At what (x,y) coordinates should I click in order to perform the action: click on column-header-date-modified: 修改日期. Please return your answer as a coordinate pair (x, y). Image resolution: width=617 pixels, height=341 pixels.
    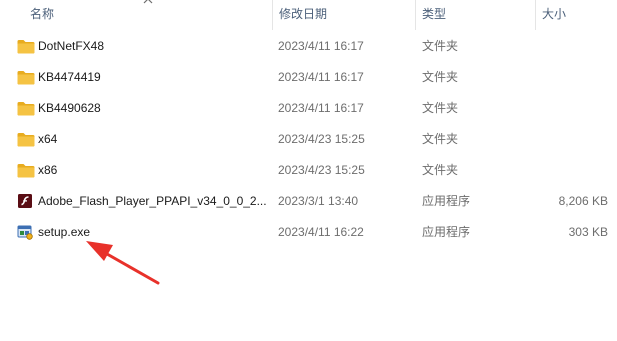
    Looking at the image, I should click on (343, 15).